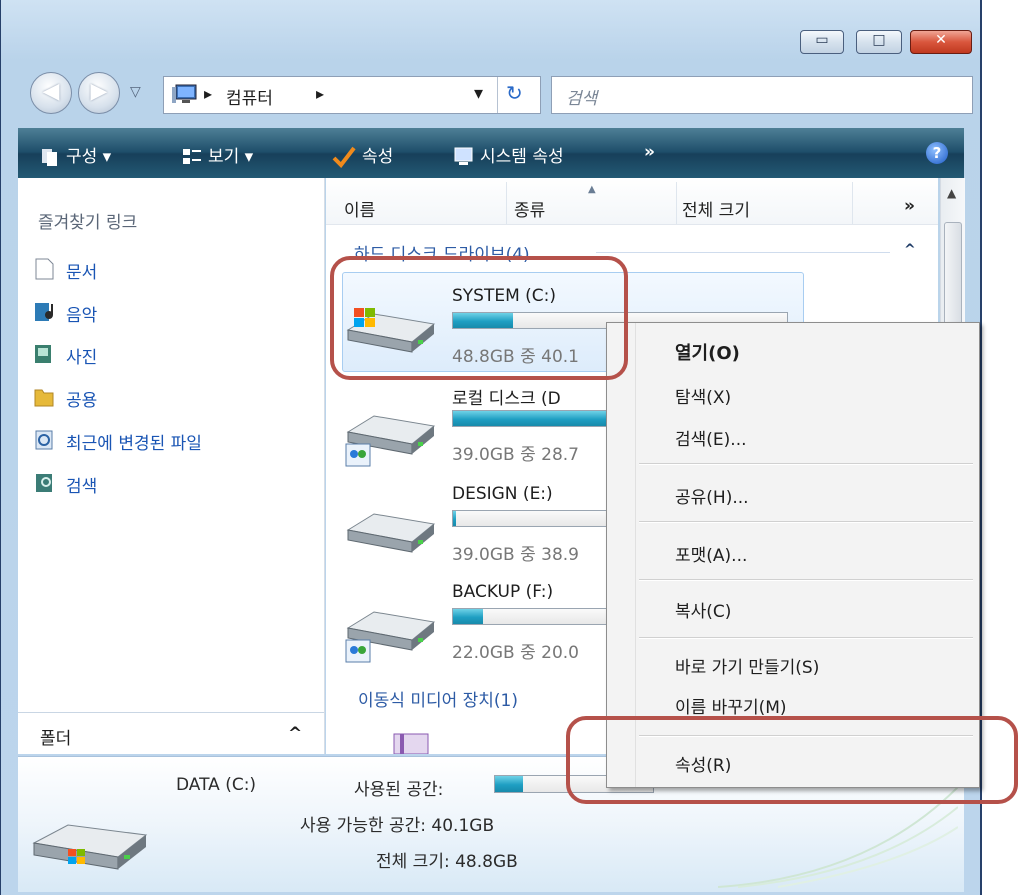 The height and width of the screenshot is (895, 1020). I want to click on forward-arrow-icon: ▶, so click(99, 91).